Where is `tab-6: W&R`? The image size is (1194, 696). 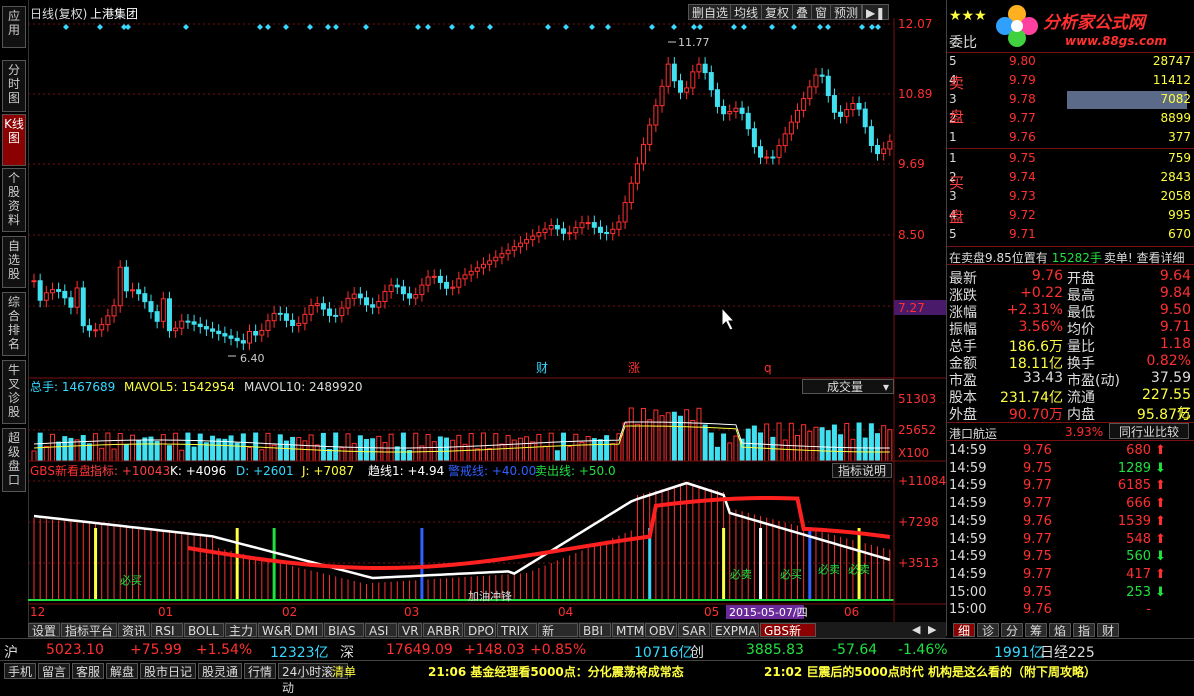 tab-6: W&R is located at coordinates (275, 630).